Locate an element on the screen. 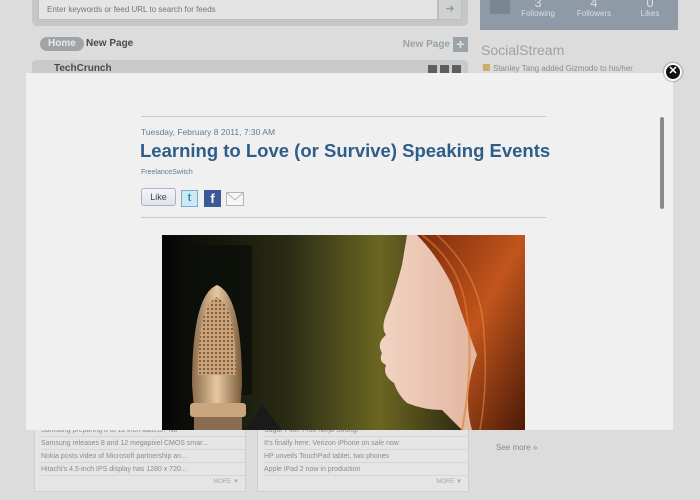 This screenshot has width=700, height=500. page-tabs: Home New Page New Page + is located at coordinates (255, 44).